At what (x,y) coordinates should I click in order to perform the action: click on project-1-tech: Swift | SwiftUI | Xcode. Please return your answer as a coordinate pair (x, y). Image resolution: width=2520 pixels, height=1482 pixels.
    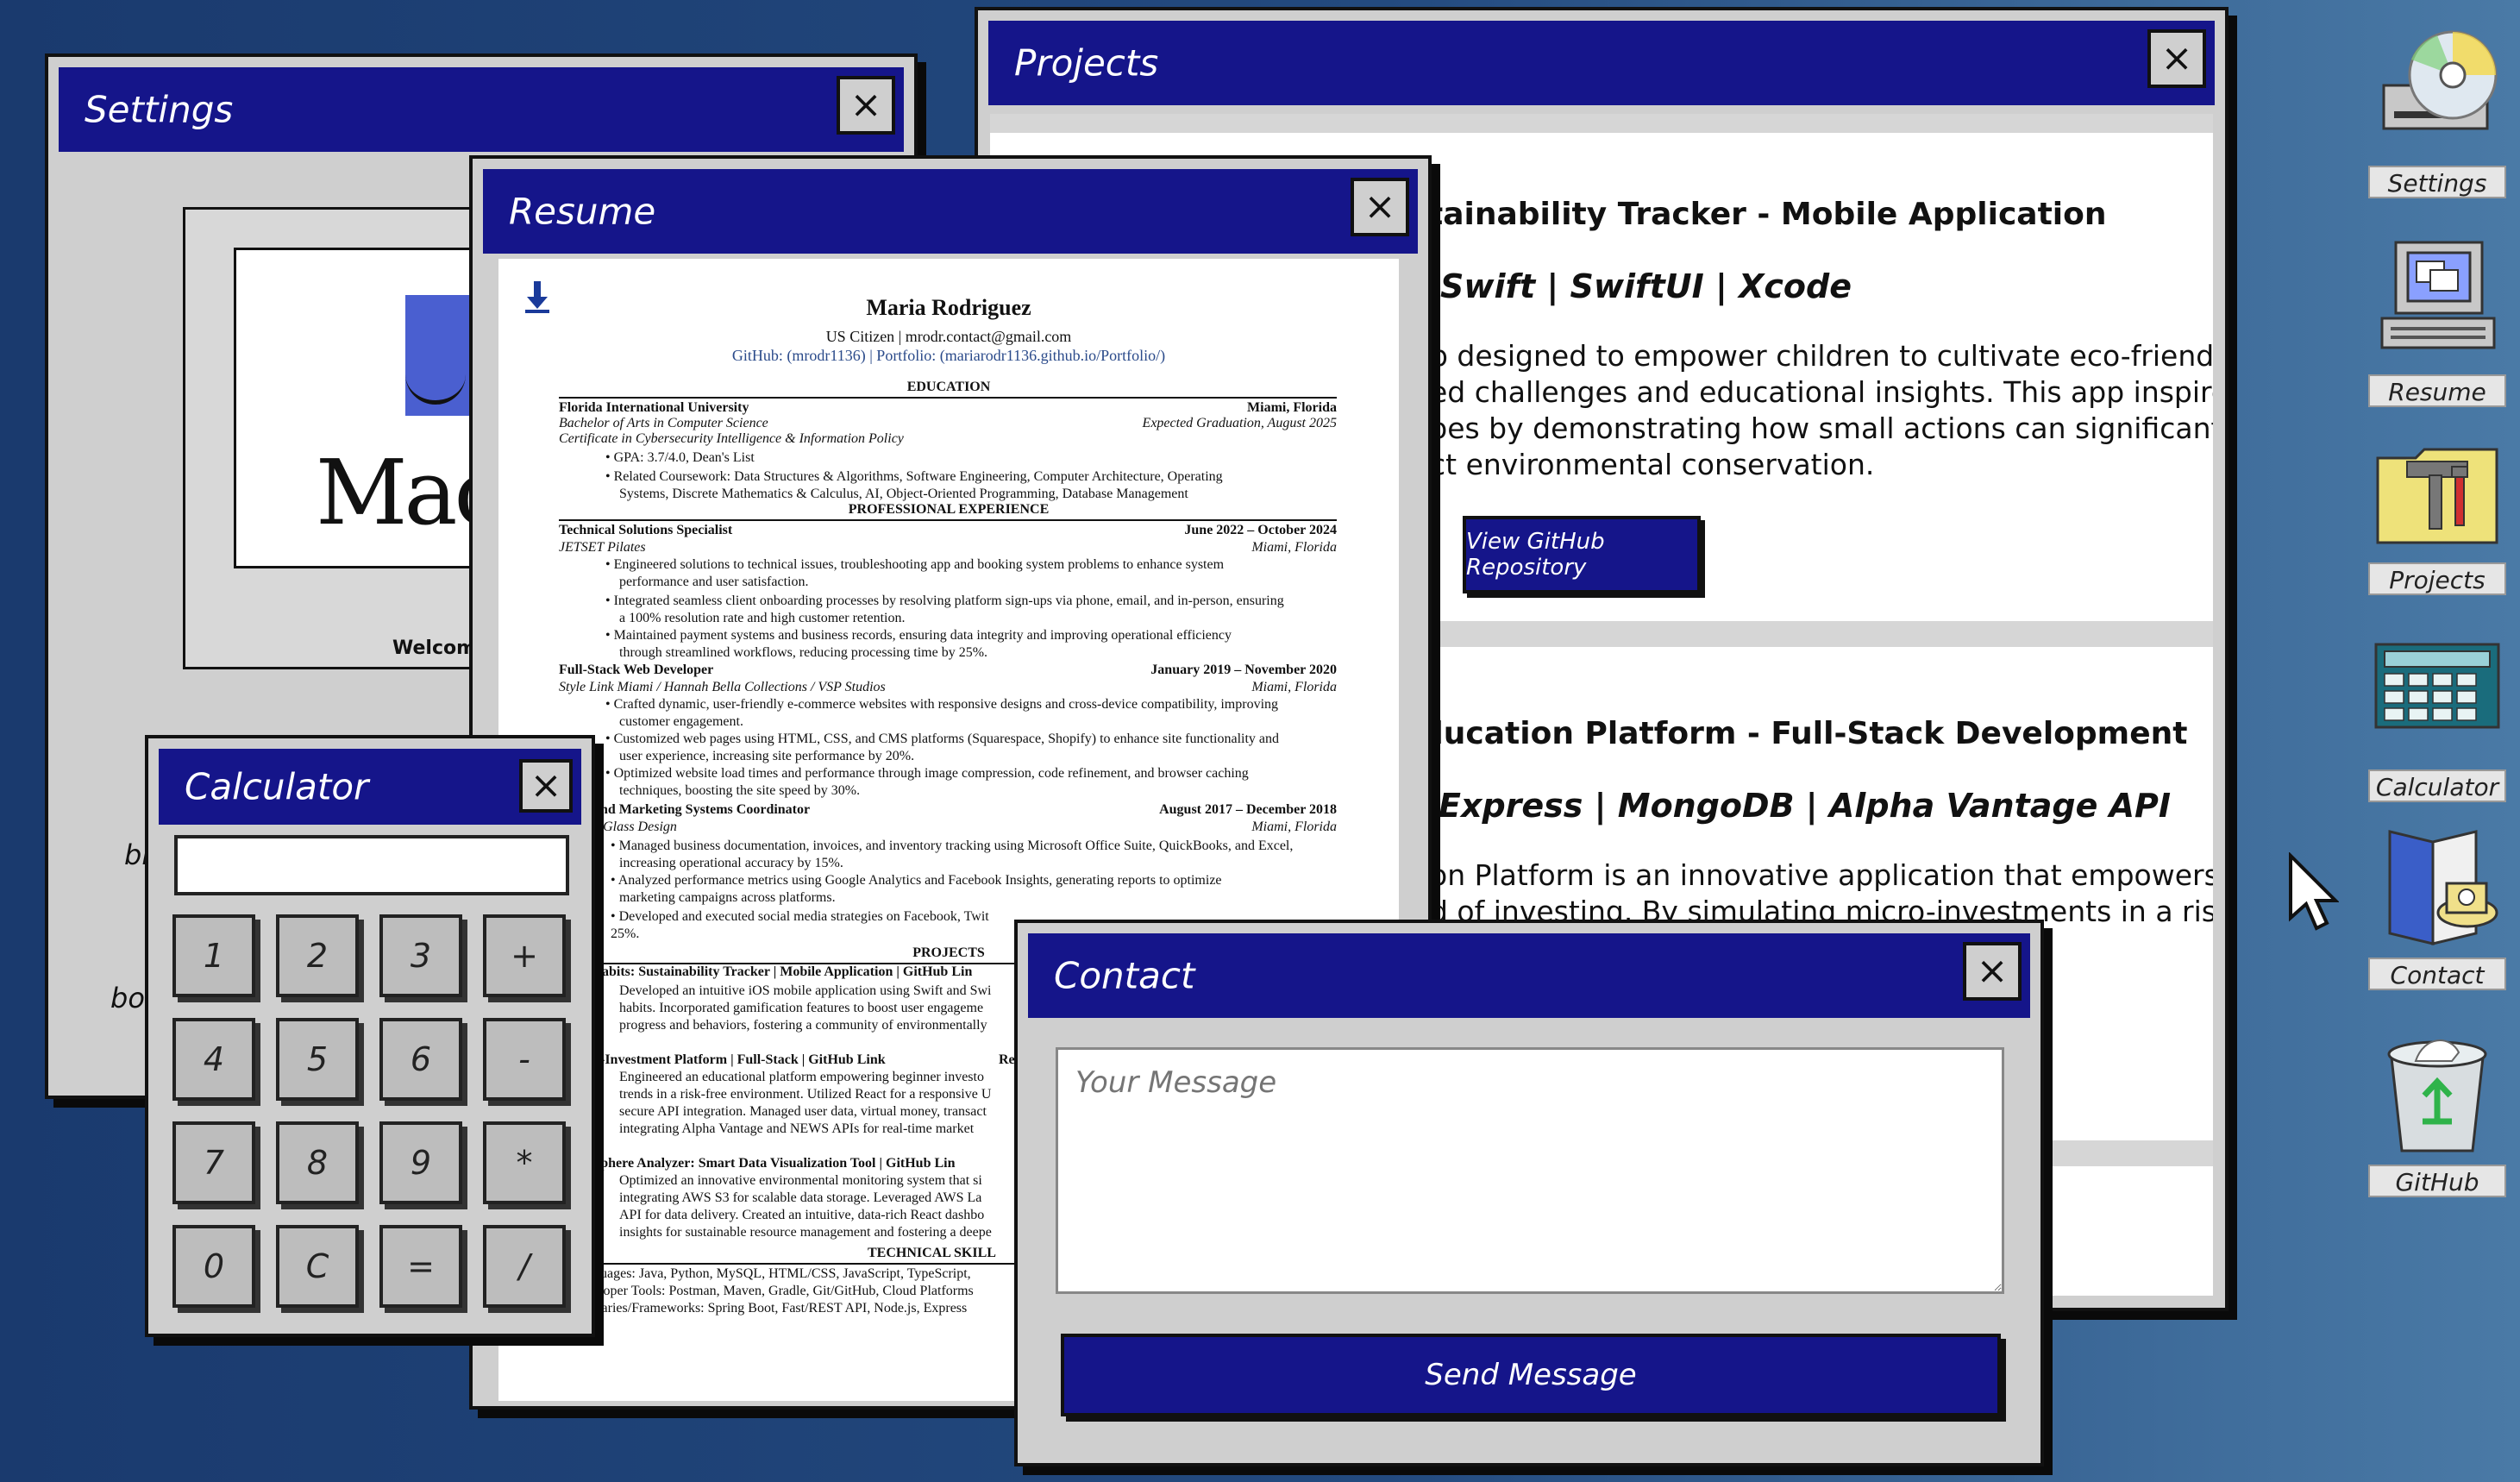
    Looking at the image, I should click on (1646, 286).